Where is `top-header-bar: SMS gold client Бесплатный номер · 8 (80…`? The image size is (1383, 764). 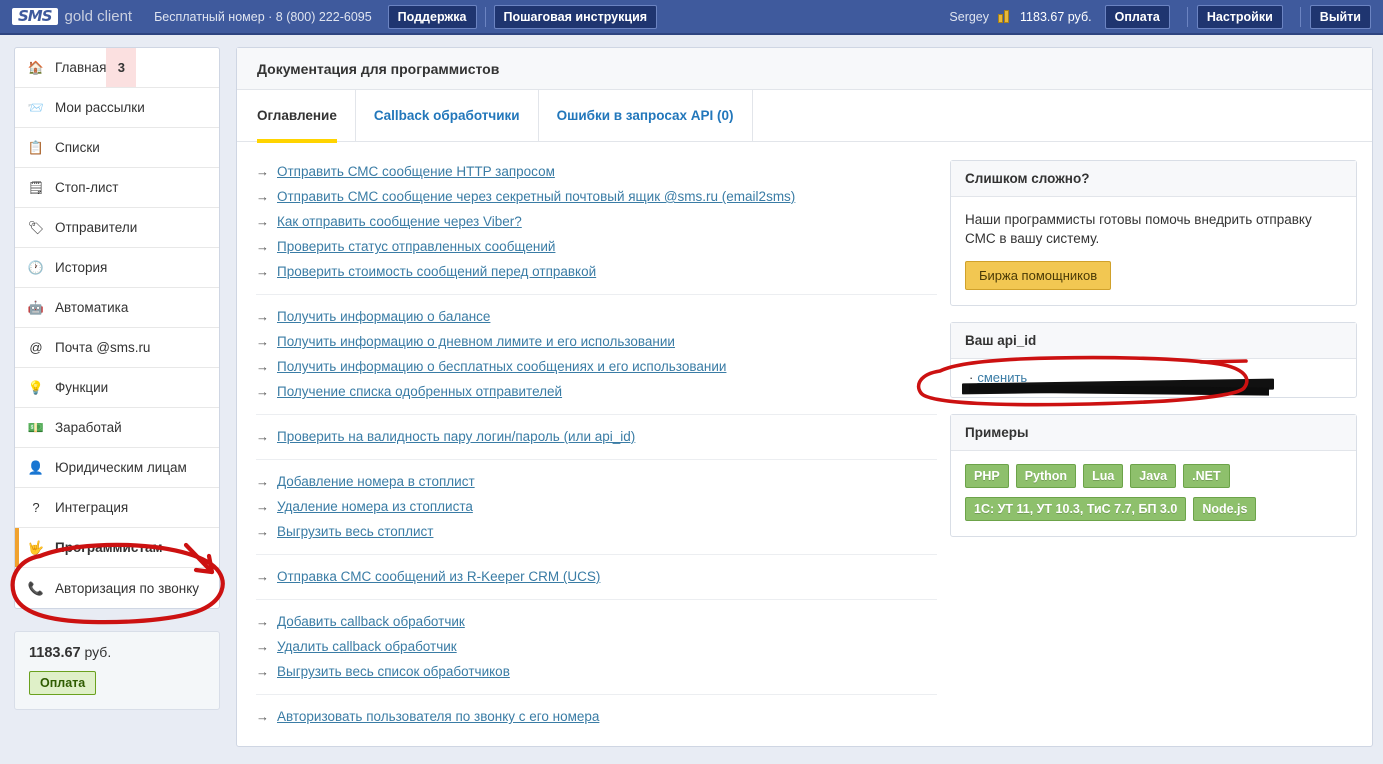
top-header-bar: SMS gold client Бесплатный номер · 8 (80… is located at coordinates (691, 17).